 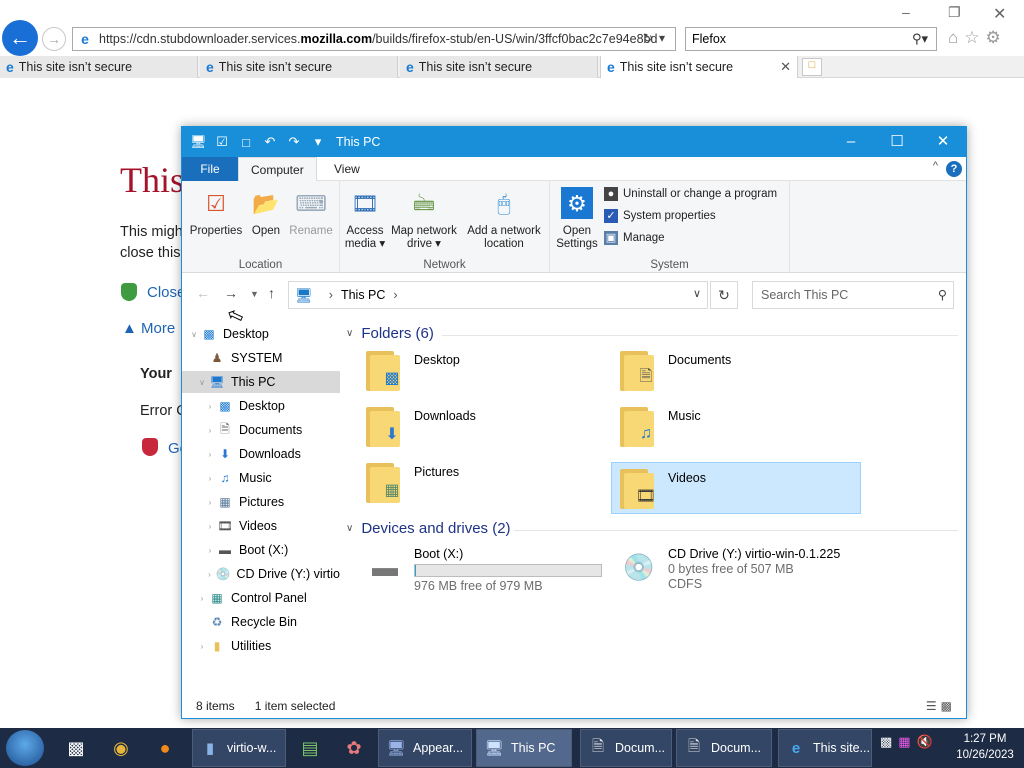 I want to click on qat-dropdown-icon: ▾, so click(x=318, y=142).